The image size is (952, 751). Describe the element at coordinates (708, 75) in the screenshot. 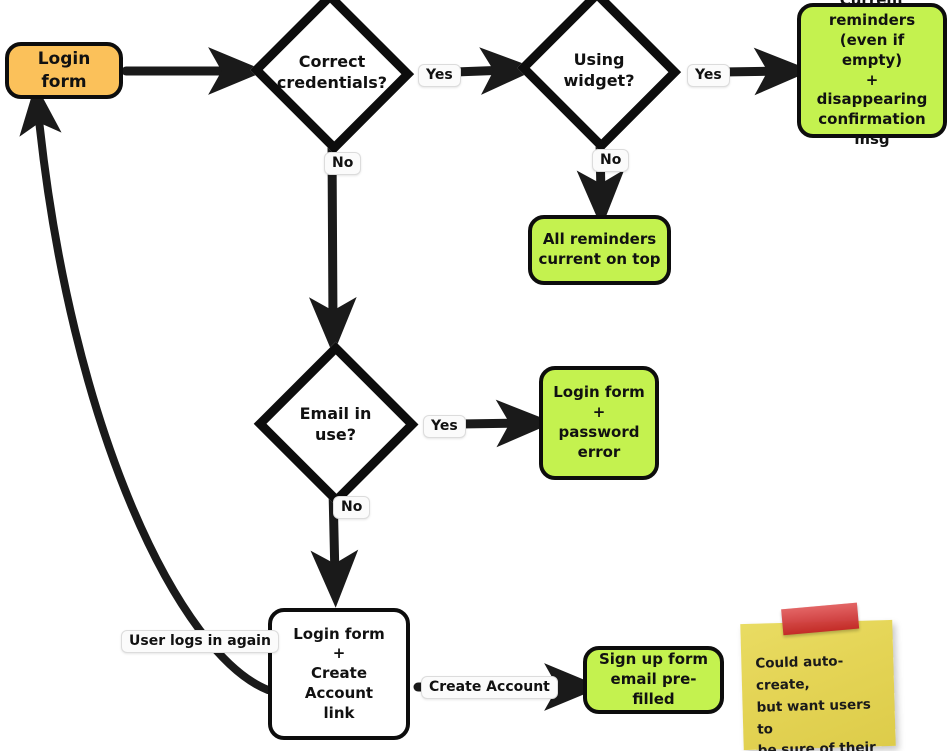

I see `edge-label-widget-yes: Yes` at that location.